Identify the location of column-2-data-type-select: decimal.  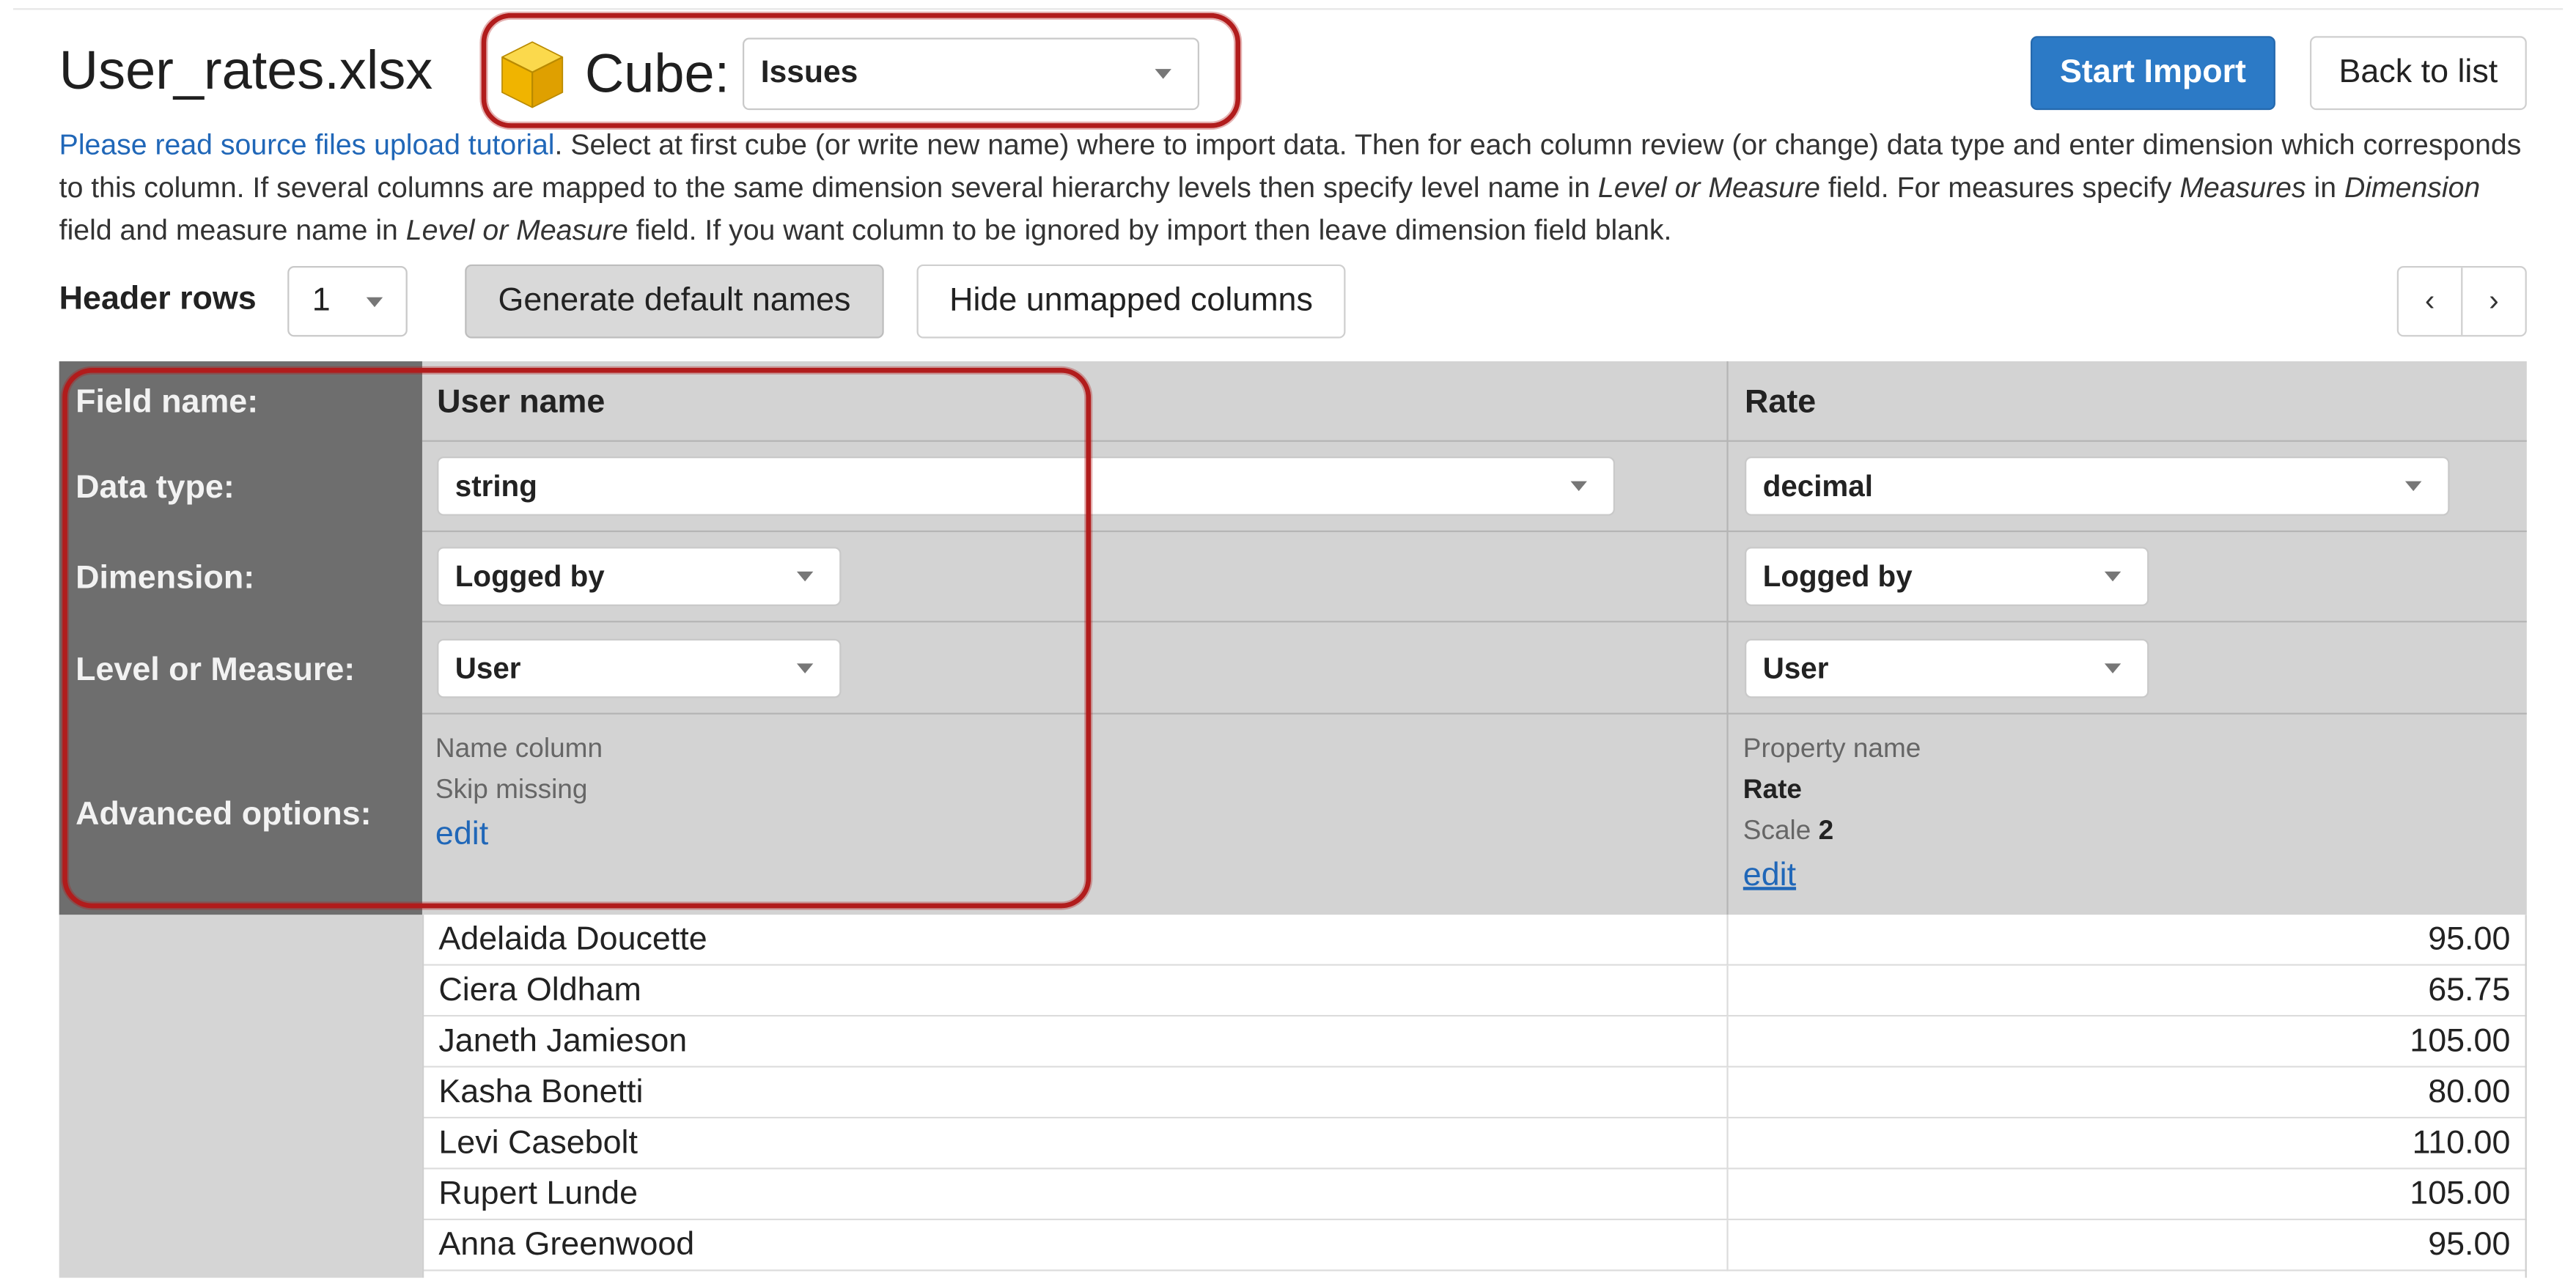
(2097, 486).